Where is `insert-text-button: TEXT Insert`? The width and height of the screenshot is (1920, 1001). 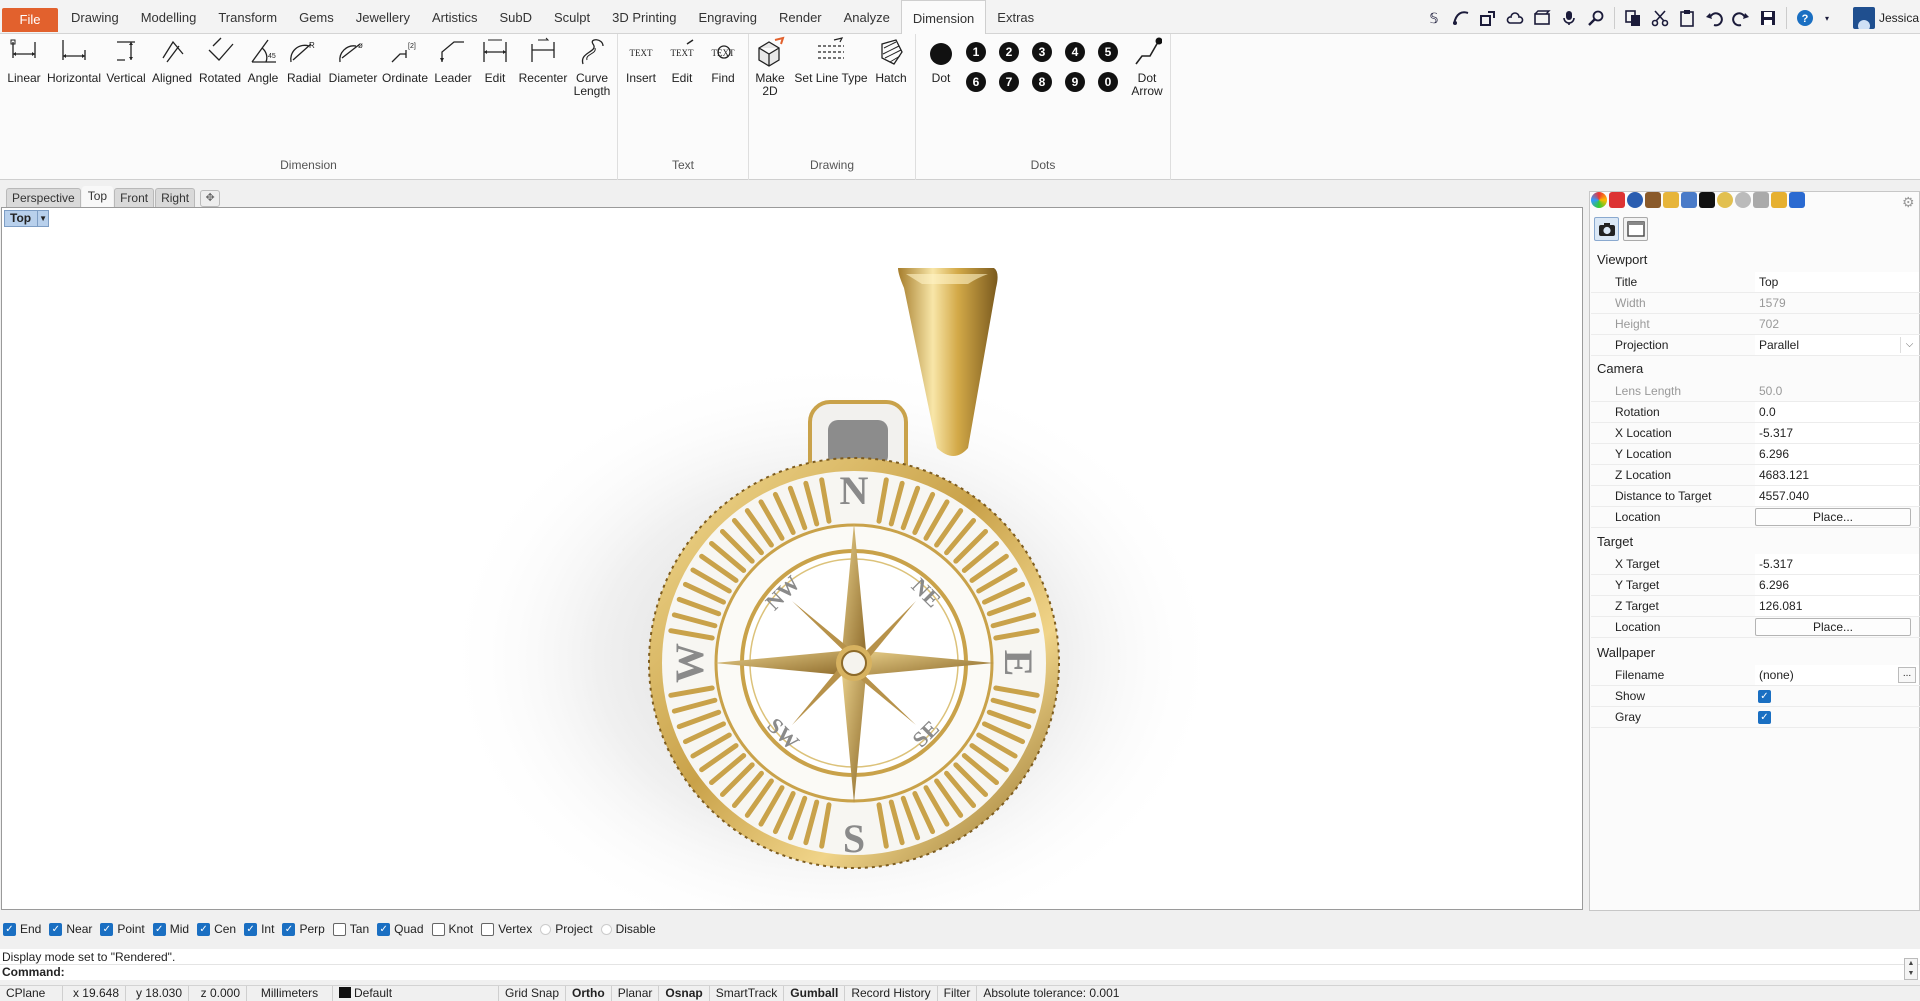 insert-text-button: TEXT Insert is located at coordinates (641, 60).